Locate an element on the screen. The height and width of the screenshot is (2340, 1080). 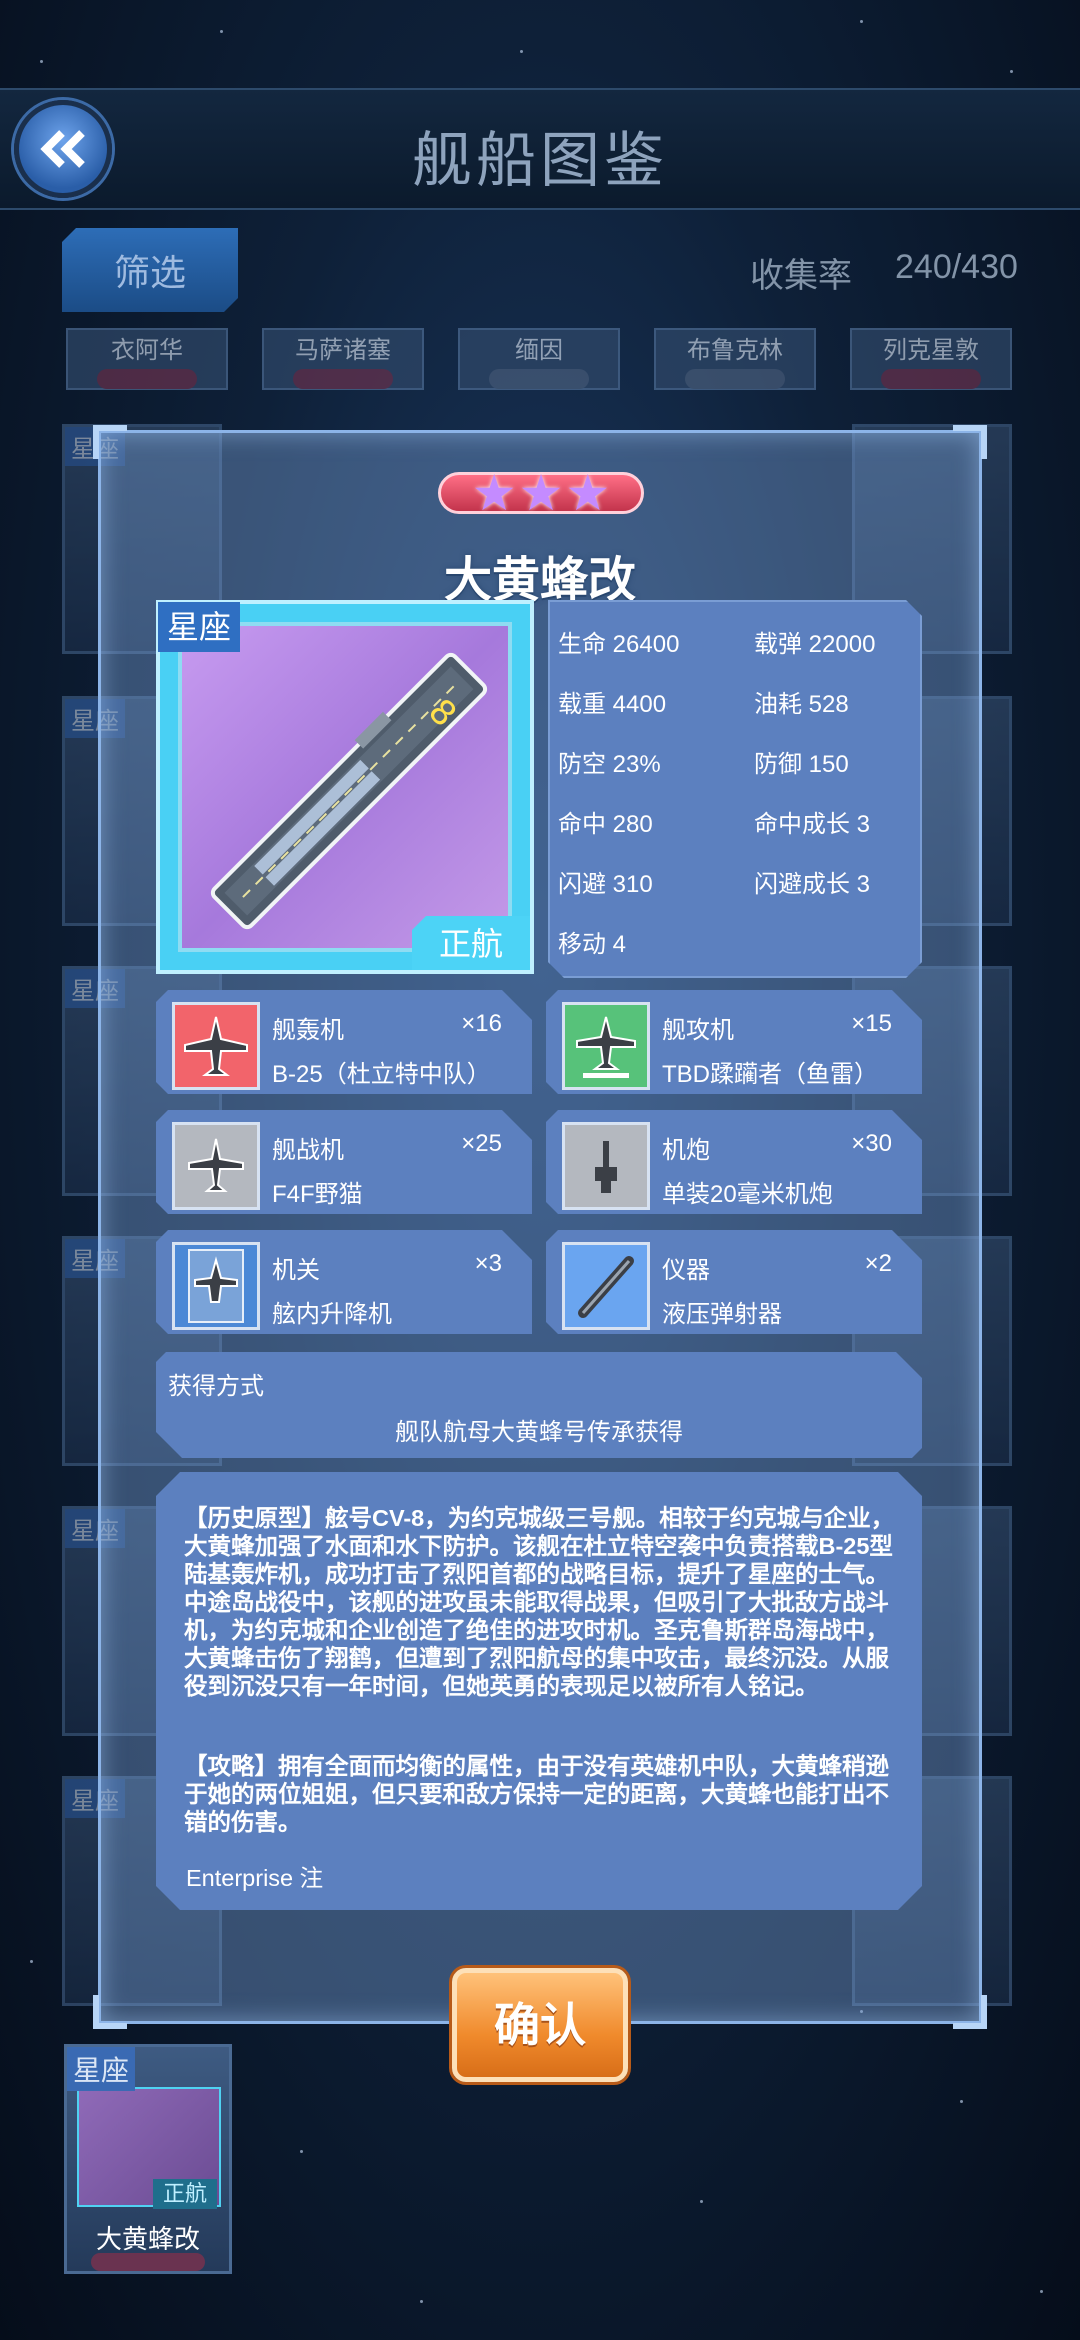
slot-count: ×15 is located at coordinates (871, 1023).